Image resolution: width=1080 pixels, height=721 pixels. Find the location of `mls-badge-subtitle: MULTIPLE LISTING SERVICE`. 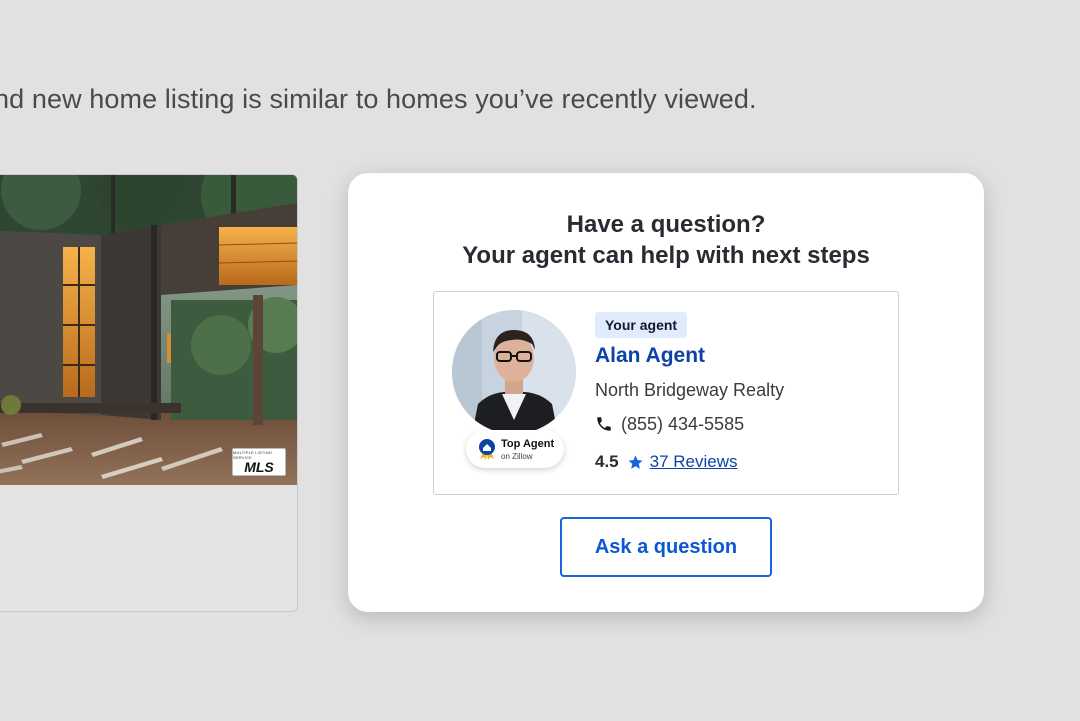

mls-badge-subtitle: MULTIPLE LISTING SERVICE is located at coordinates (253, 454).